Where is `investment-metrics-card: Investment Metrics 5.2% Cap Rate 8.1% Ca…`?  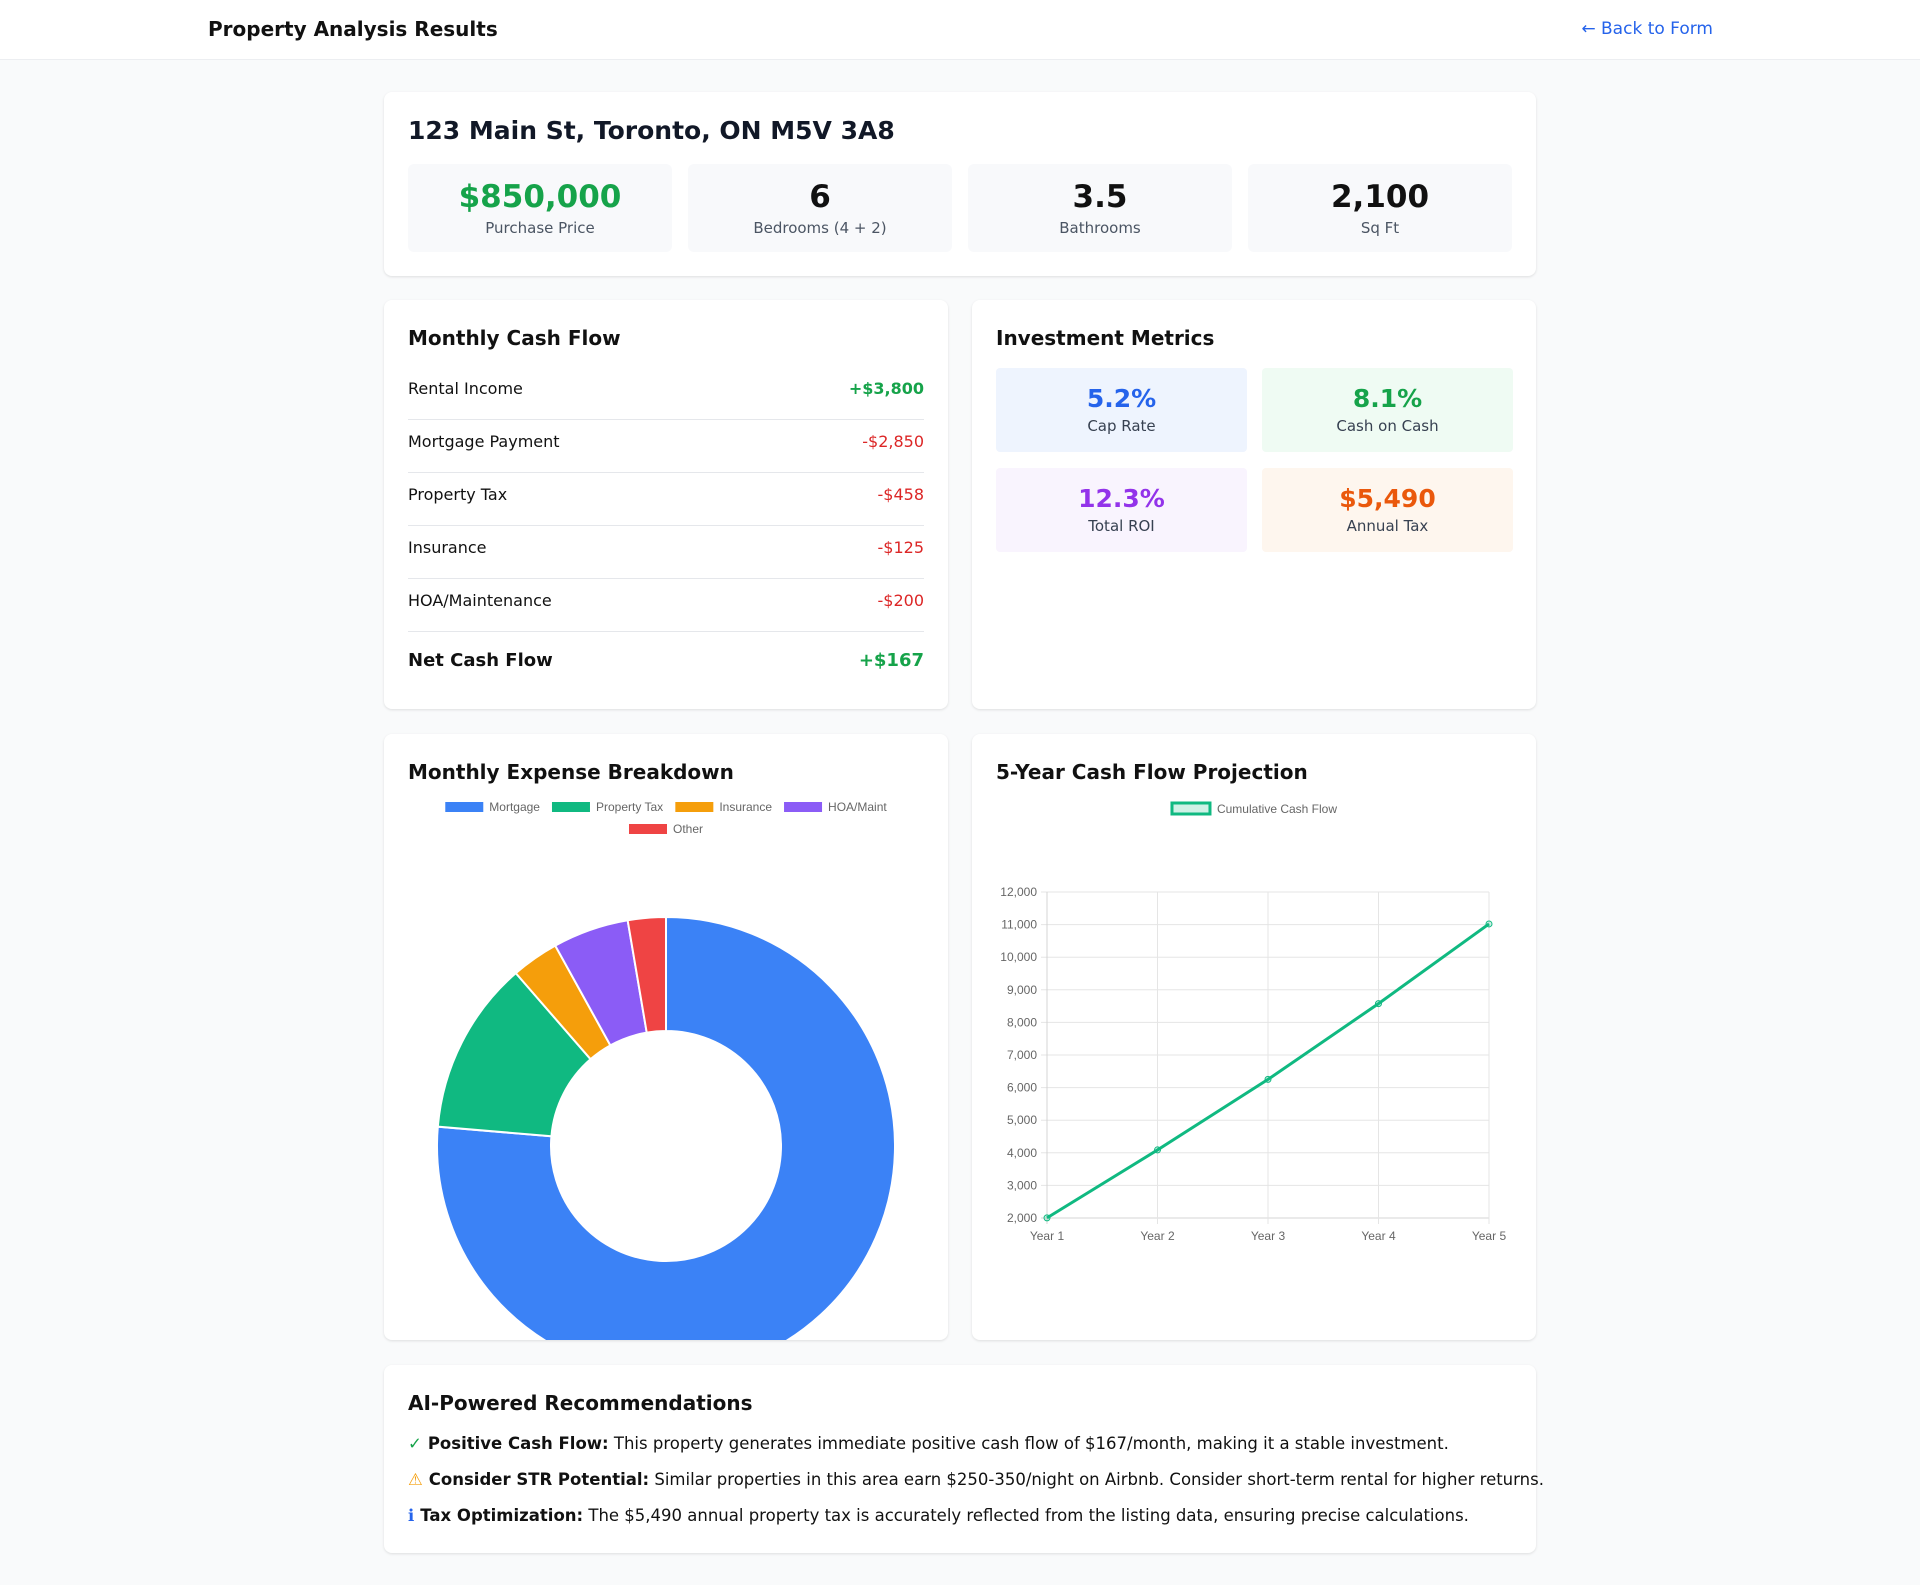
investment-metrics-card: Investment Metrics 5.2% Cap Rate 8.1% Ca… is located at coordinates (1254, 504).